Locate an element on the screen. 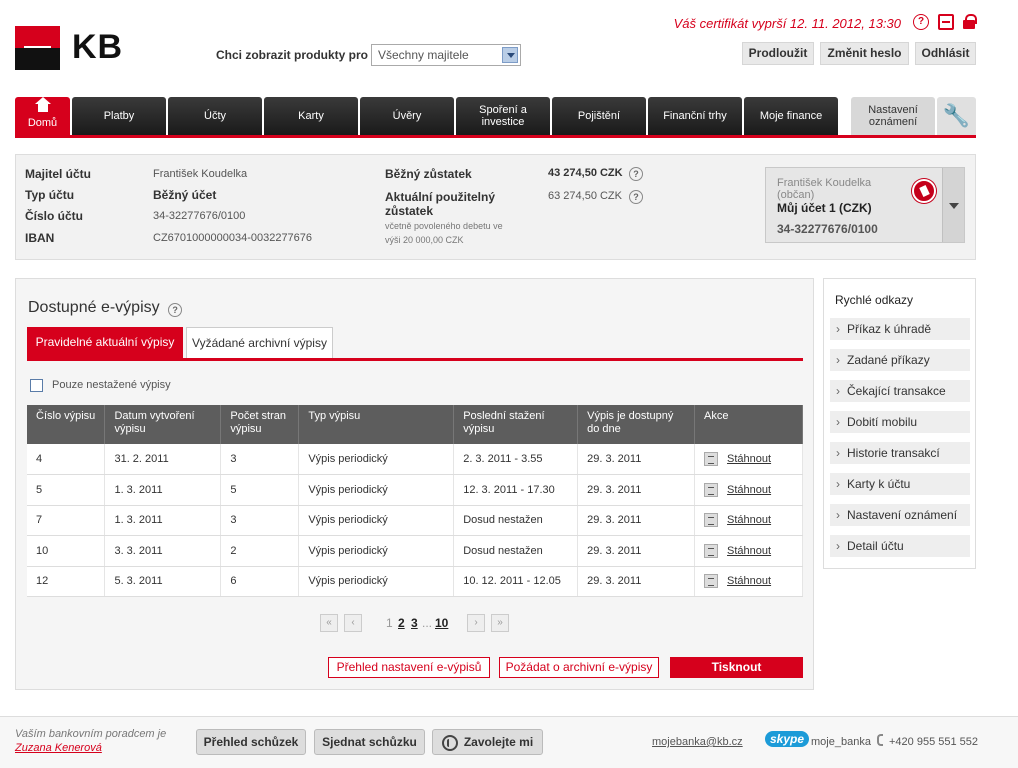 The image size is (1018, 768). col-header-pages: Počet stran výpisu is located at coordinates (260, 424).